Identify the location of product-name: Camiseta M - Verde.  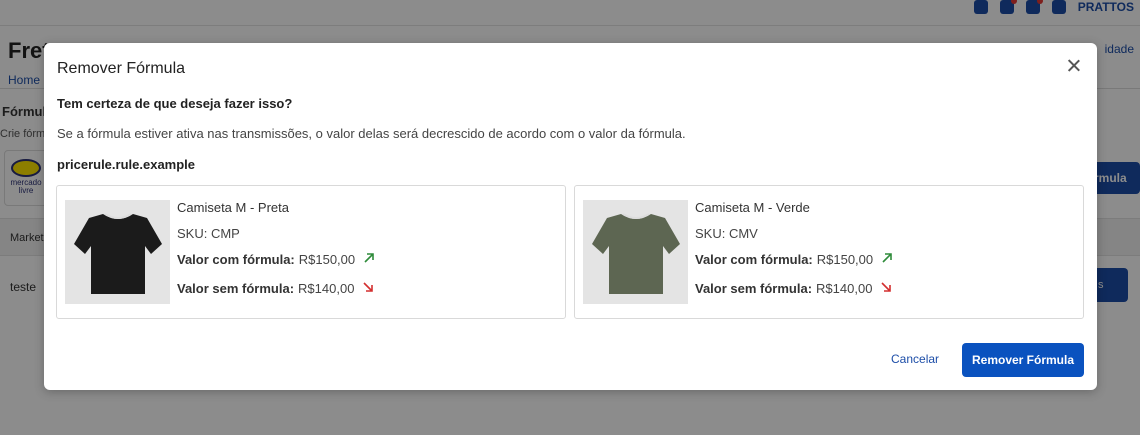
(752, 207).